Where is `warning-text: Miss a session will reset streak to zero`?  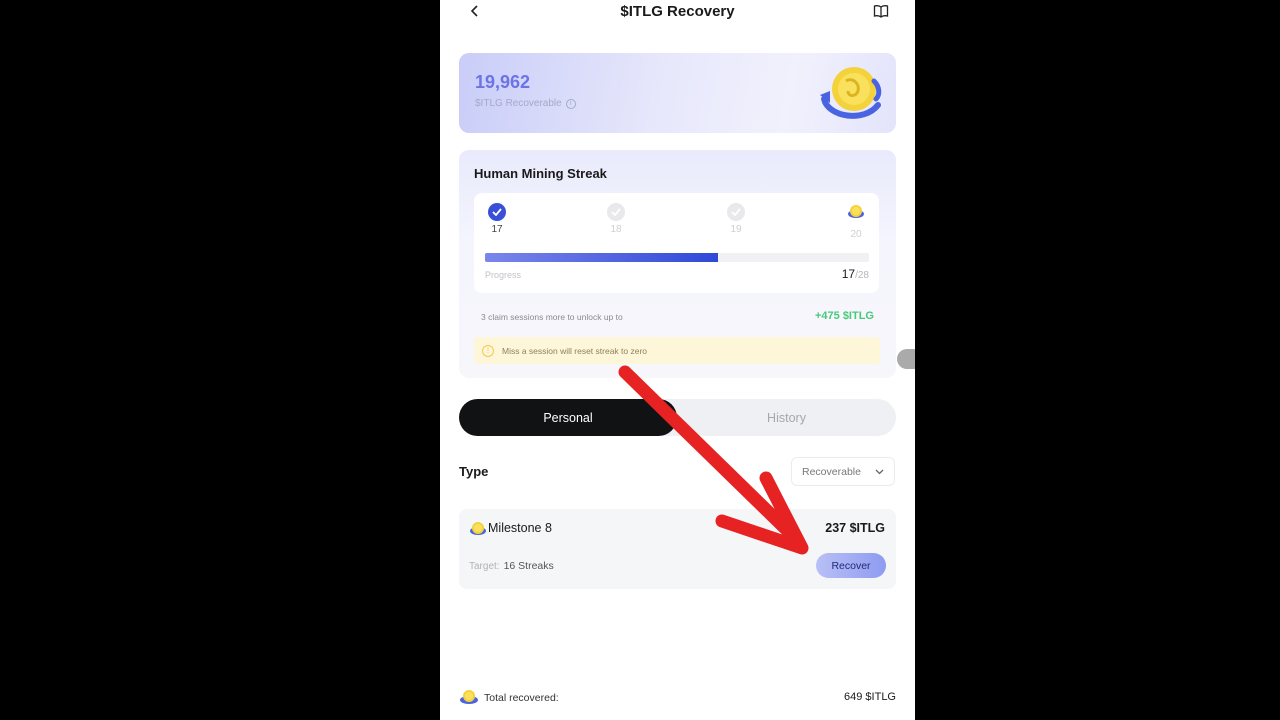 warning-text: Miss a session will reset streak to zero is located at coordinates (575, 350).